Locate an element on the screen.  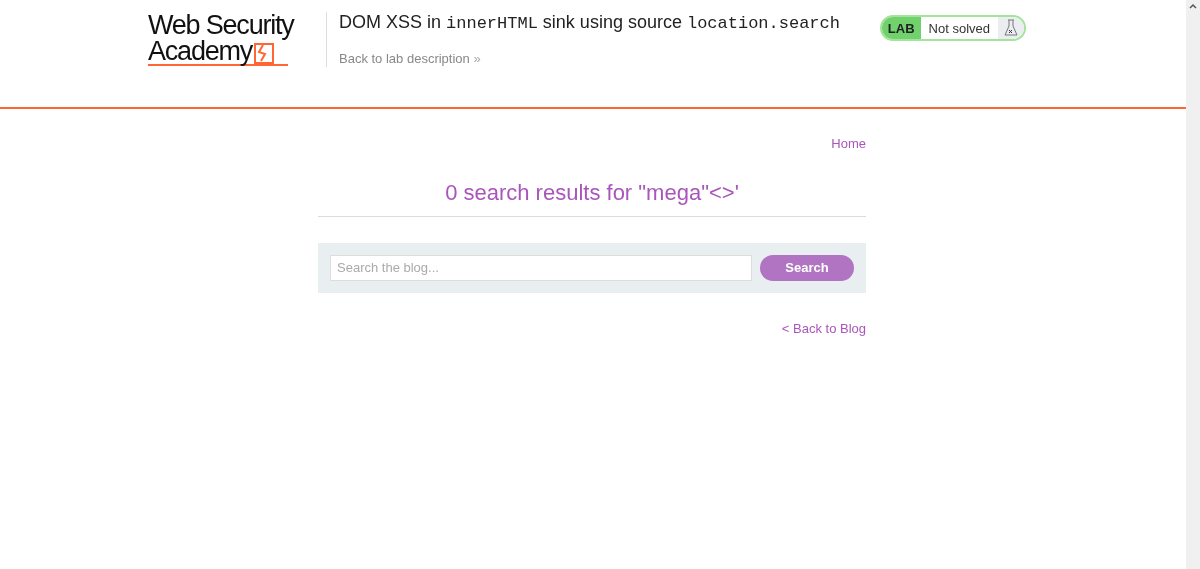
results-heading: 0 search results for "mega"<>' is located at coordinates (592, 198).